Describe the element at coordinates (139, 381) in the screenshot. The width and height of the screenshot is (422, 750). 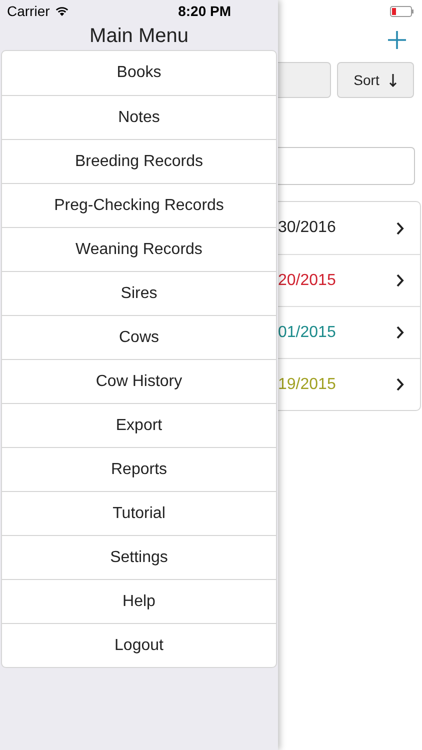
I see `menu-item: Cow History` at that location.